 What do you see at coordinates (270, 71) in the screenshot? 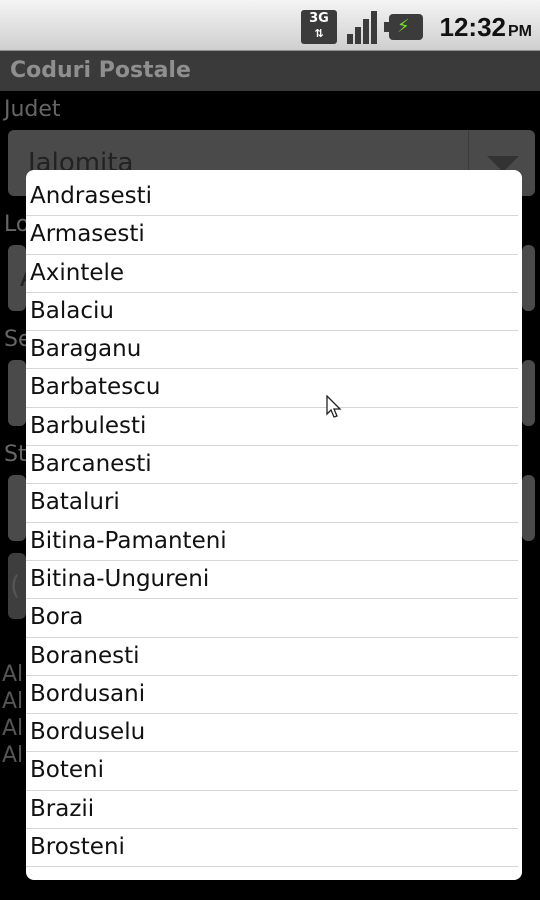
I see `app-title-bar: Coduri Postale` at bounding box center [270, 71].